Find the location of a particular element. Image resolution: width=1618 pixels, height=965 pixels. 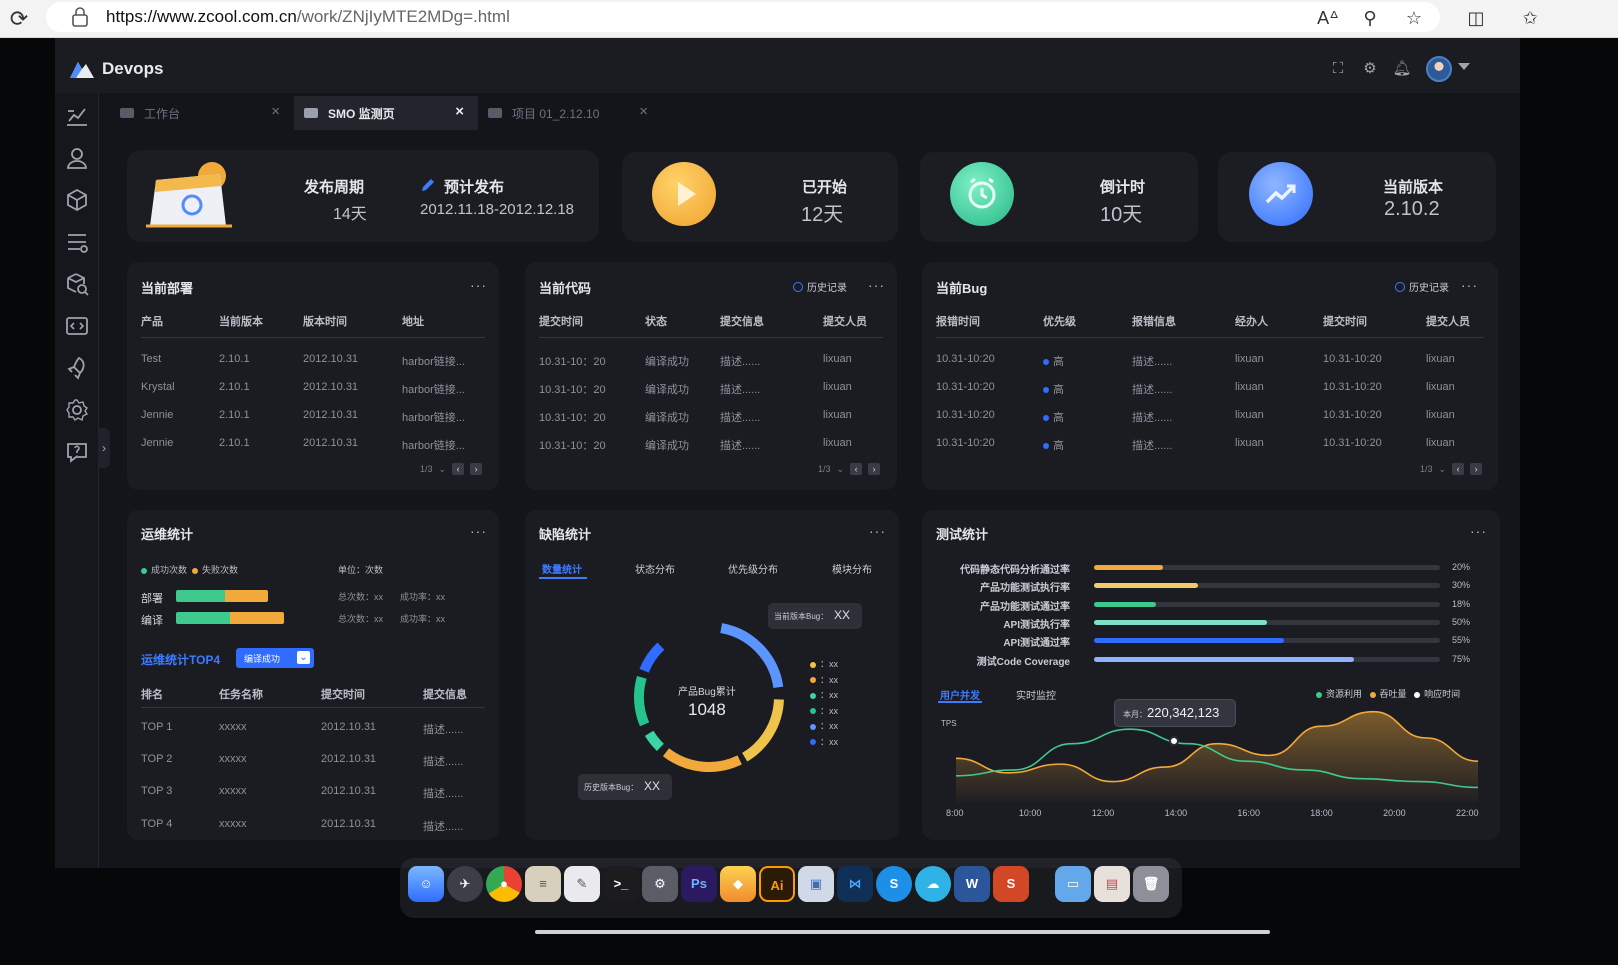

started-value: 12天 is located at coordinates (822, 215).